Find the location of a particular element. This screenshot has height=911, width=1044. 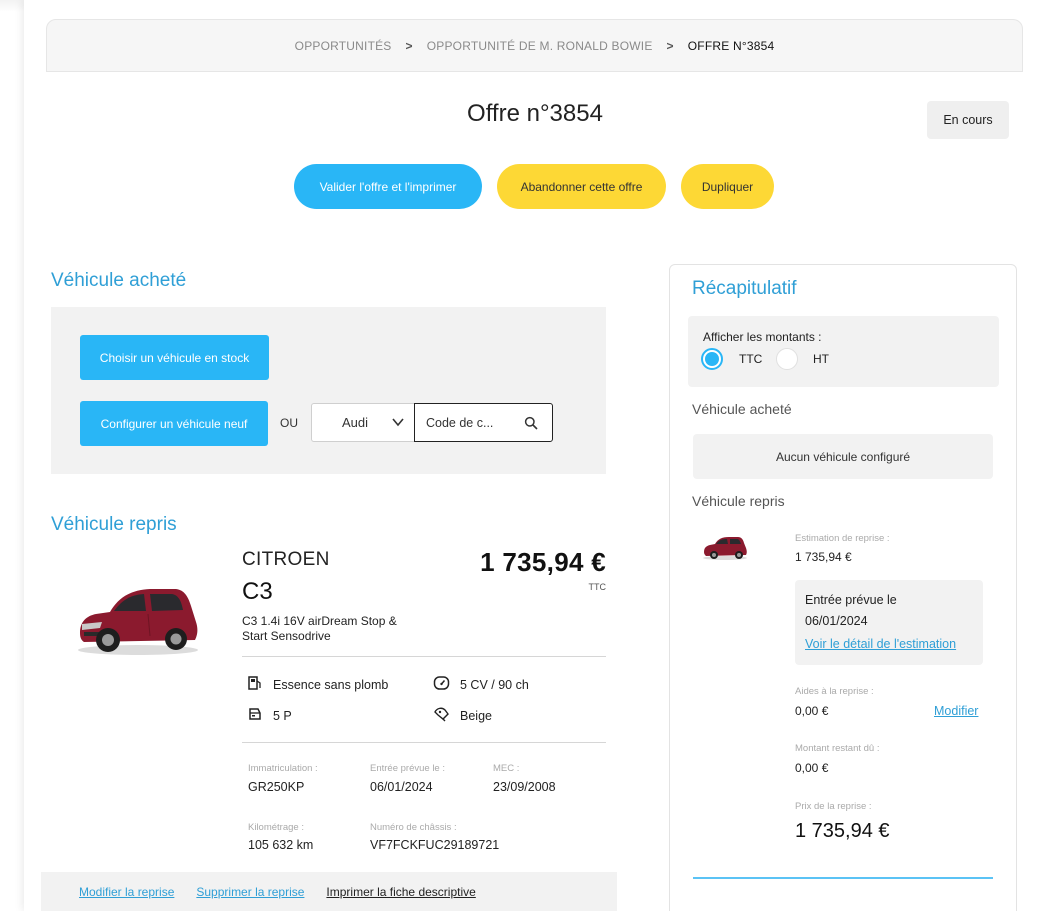

car-price: 1 735,94 € is located at coordinates (543, 562).